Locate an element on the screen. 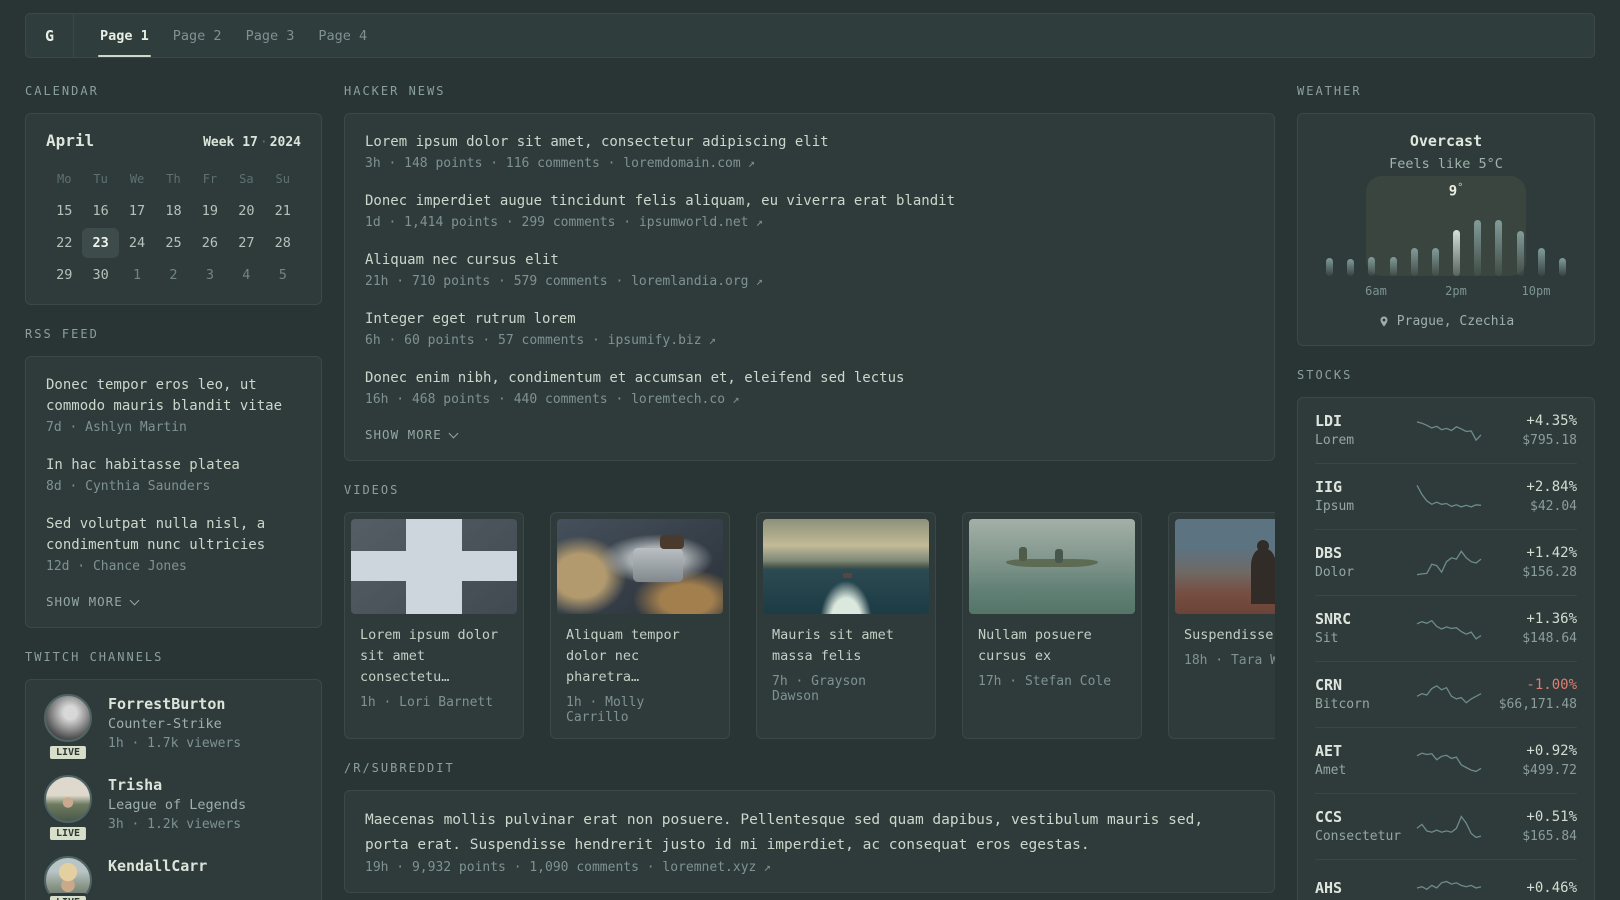 The width and height of the screenshot is (1620, 900). hackernews-item-title: Integer eget rutrum lorem is located at coordinates (809, 319).